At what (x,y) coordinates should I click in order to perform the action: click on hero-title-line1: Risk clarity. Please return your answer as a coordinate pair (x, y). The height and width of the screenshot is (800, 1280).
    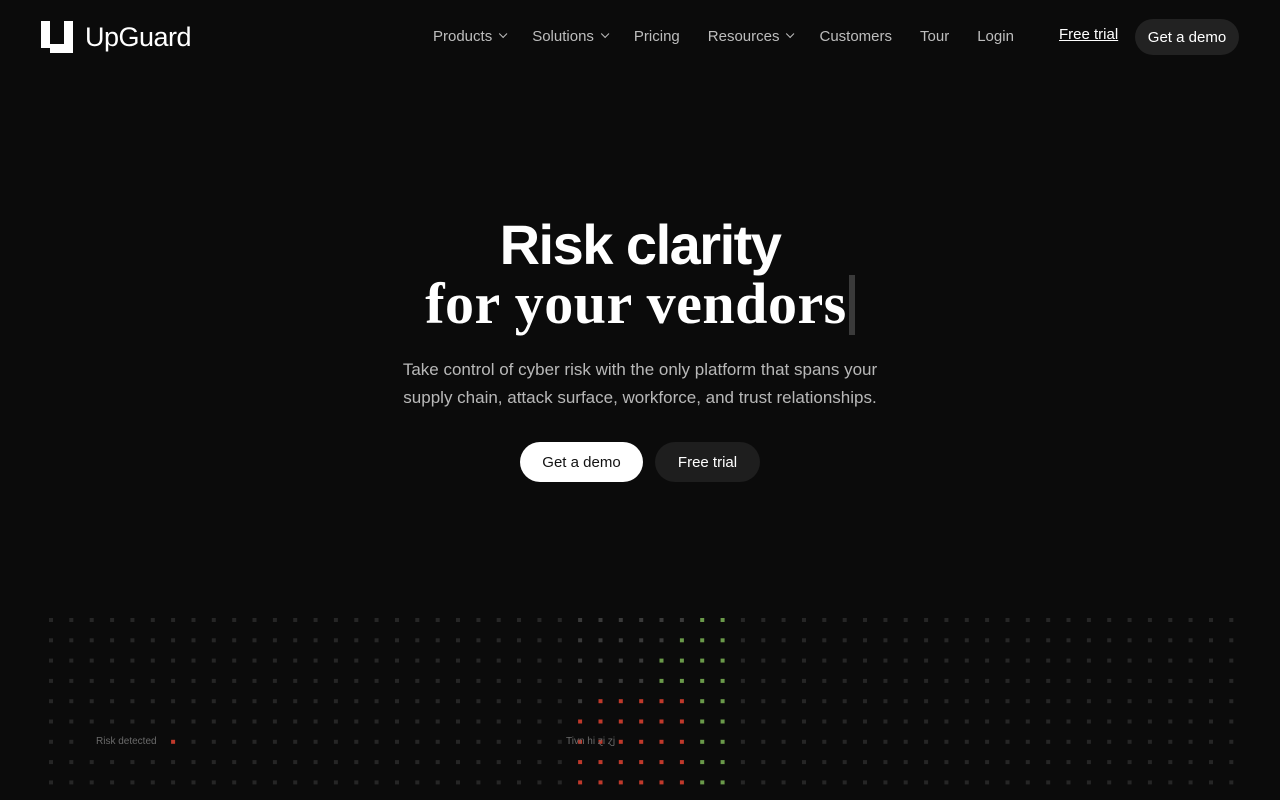
    Looking at the image, I should click on (640, 244).